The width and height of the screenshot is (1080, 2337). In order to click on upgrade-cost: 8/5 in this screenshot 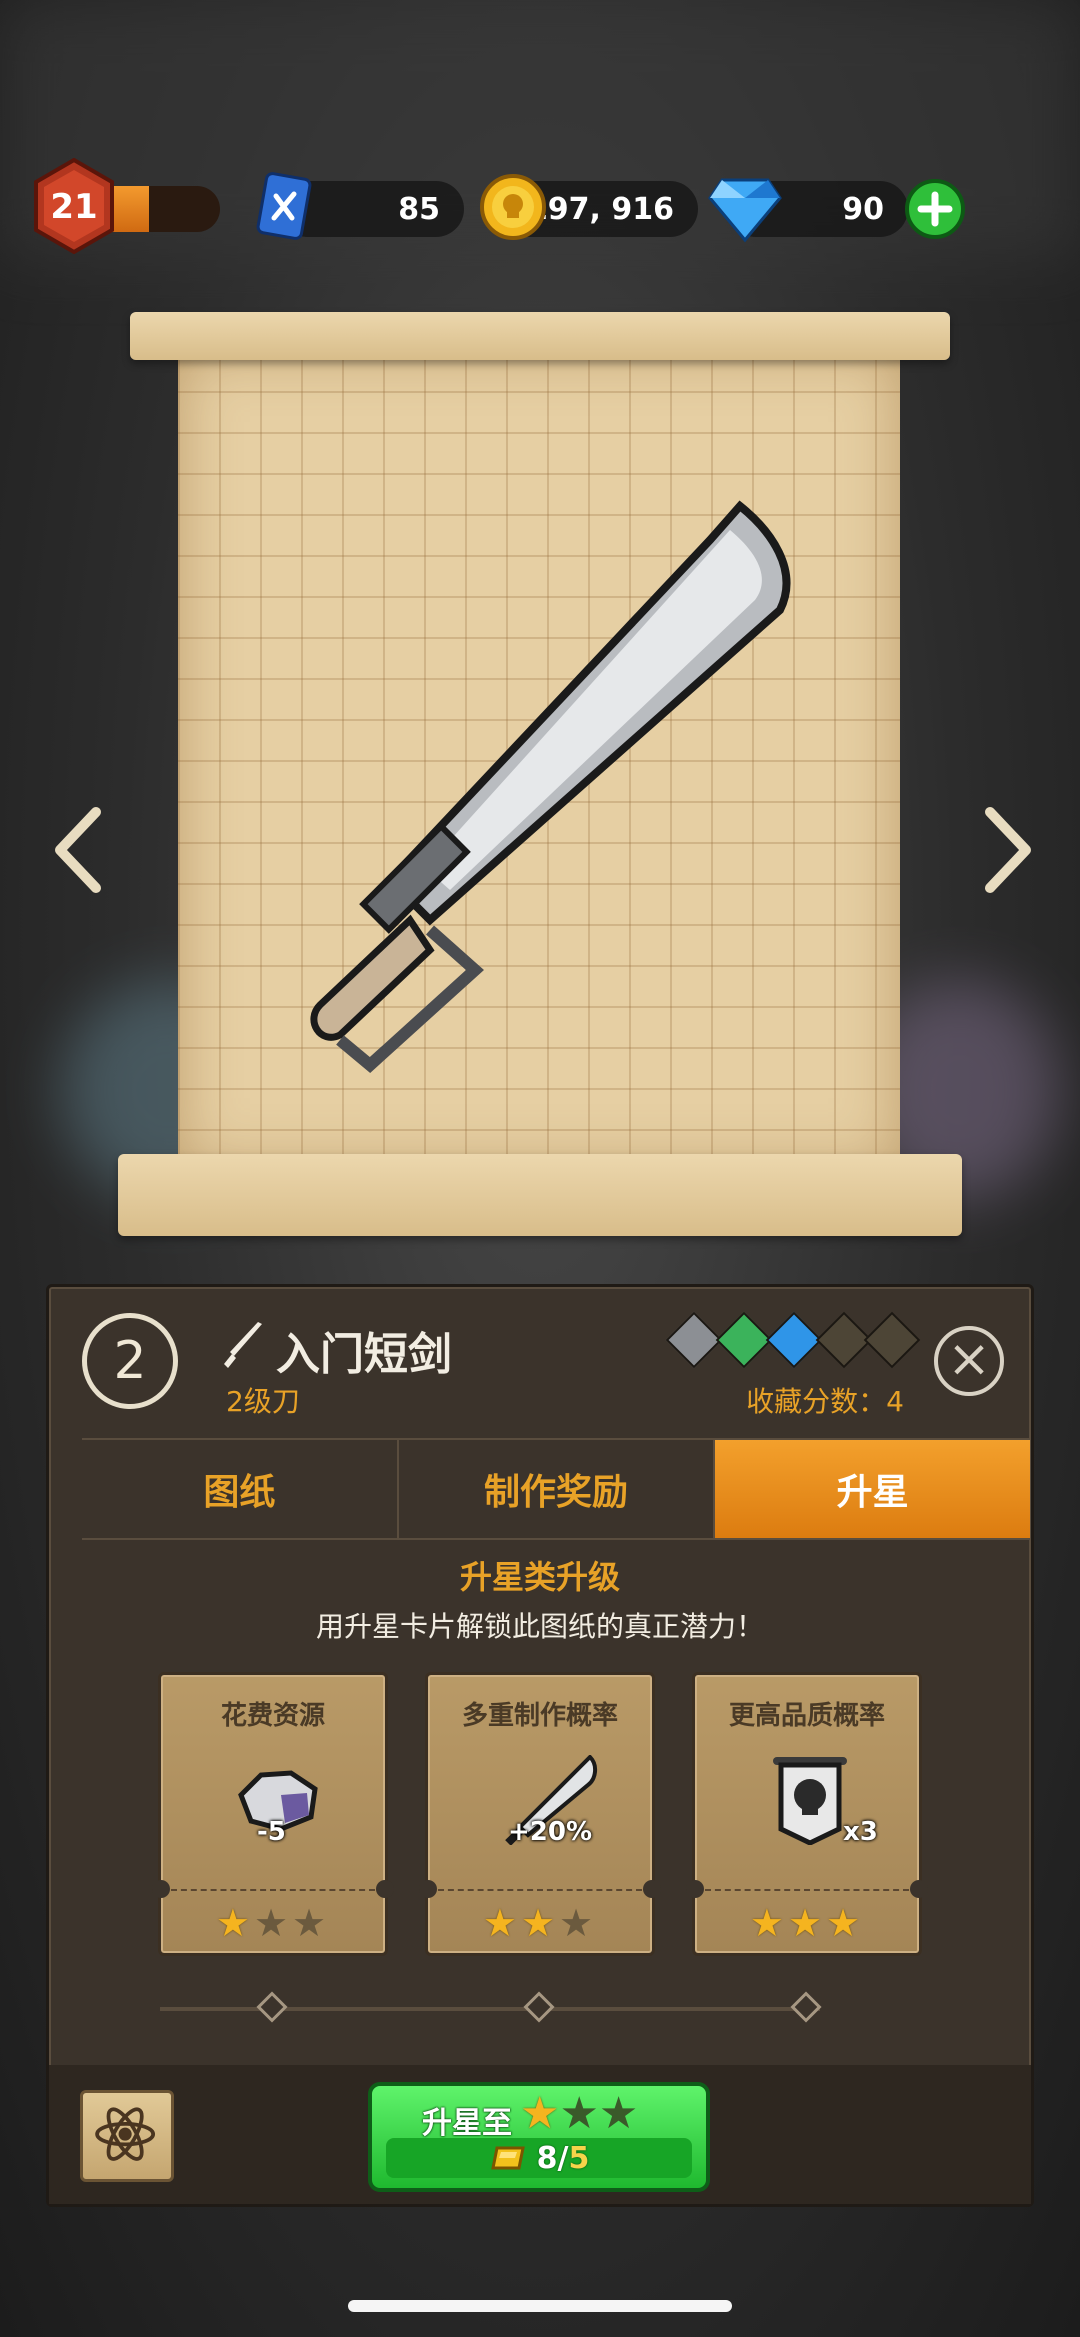, I will do `click(539, 2158)`.